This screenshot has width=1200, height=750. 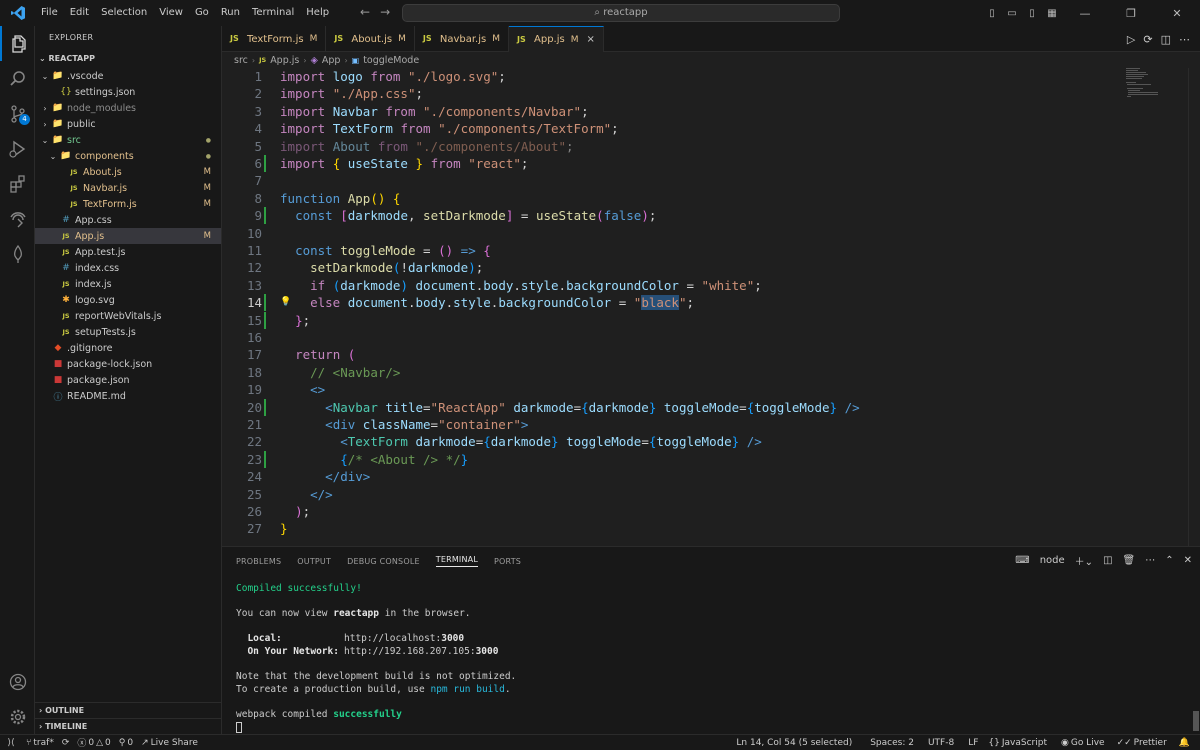 I want to click on breadcrumb-item: toggleMode, so click(x=391, y=60).